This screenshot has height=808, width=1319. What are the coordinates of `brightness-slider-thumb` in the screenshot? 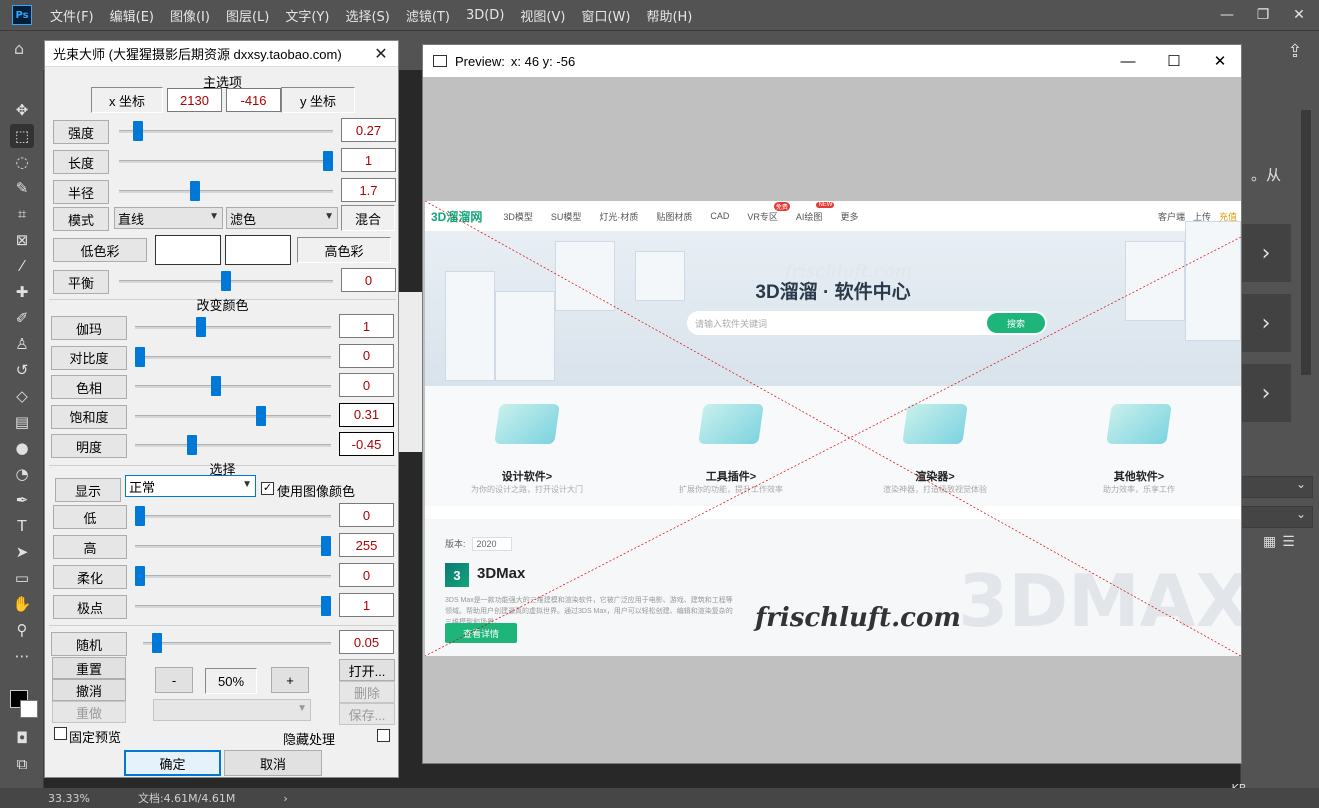 It's located at (192, 445).